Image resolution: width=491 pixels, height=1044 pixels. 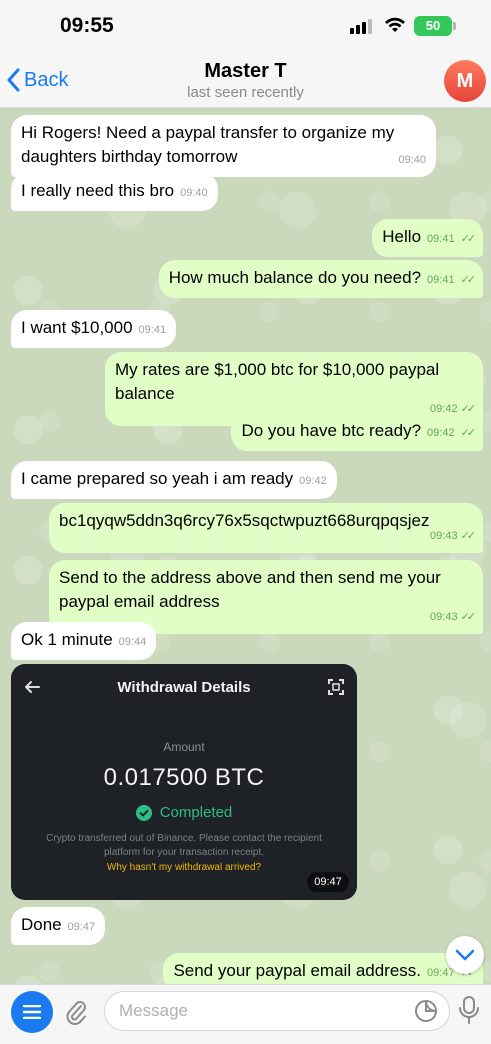 I want to click on menu-button, so click(x=32, y=1012).